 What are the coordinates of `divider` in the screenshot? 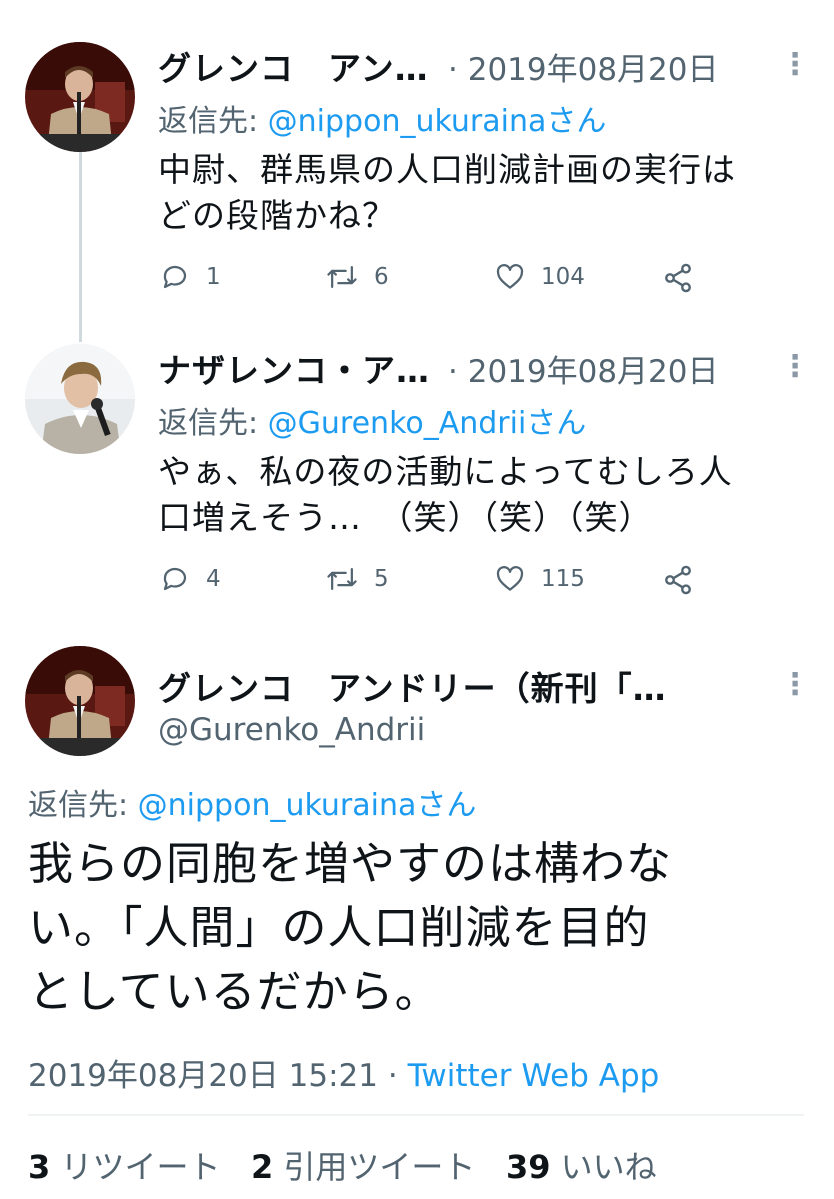 It's located at (416, 1115).